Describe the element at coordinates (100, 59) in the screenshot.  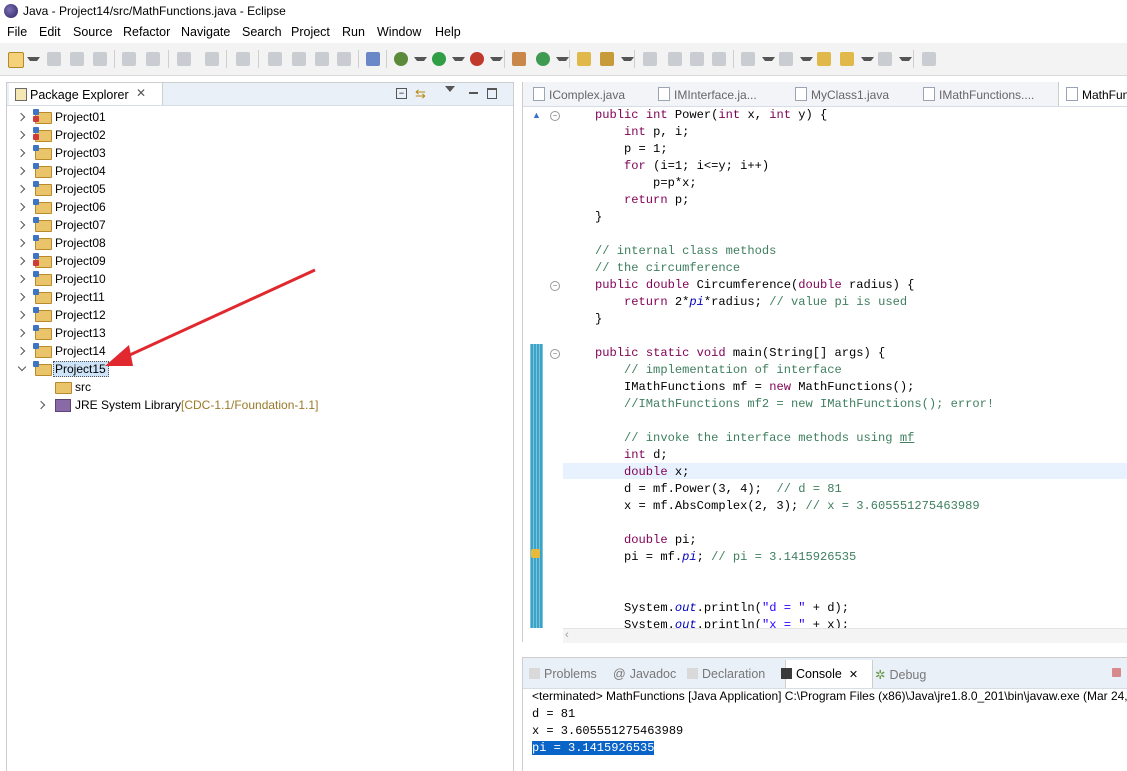
I see `print-icon` at that location.